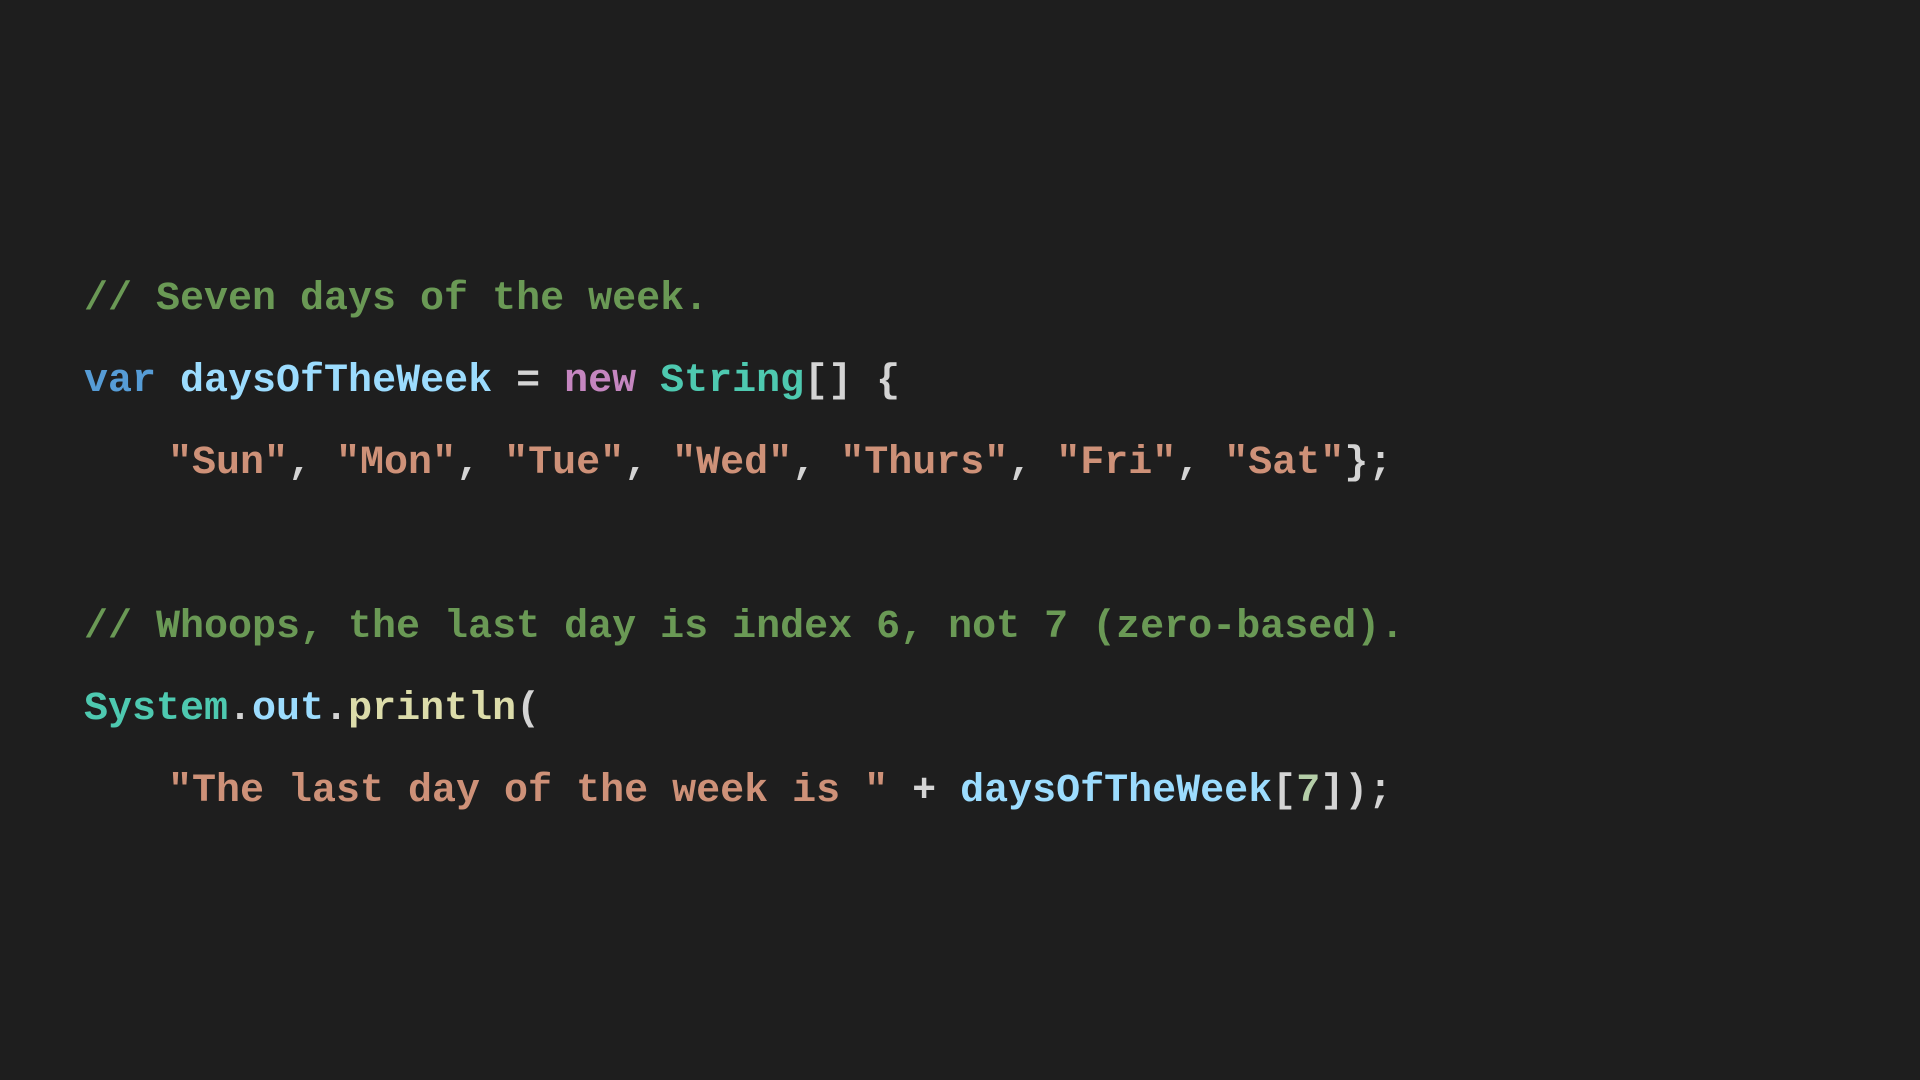 The image size is (1920, 1080). I want to click on string-literal-token: "Mon", so click(396, 463).